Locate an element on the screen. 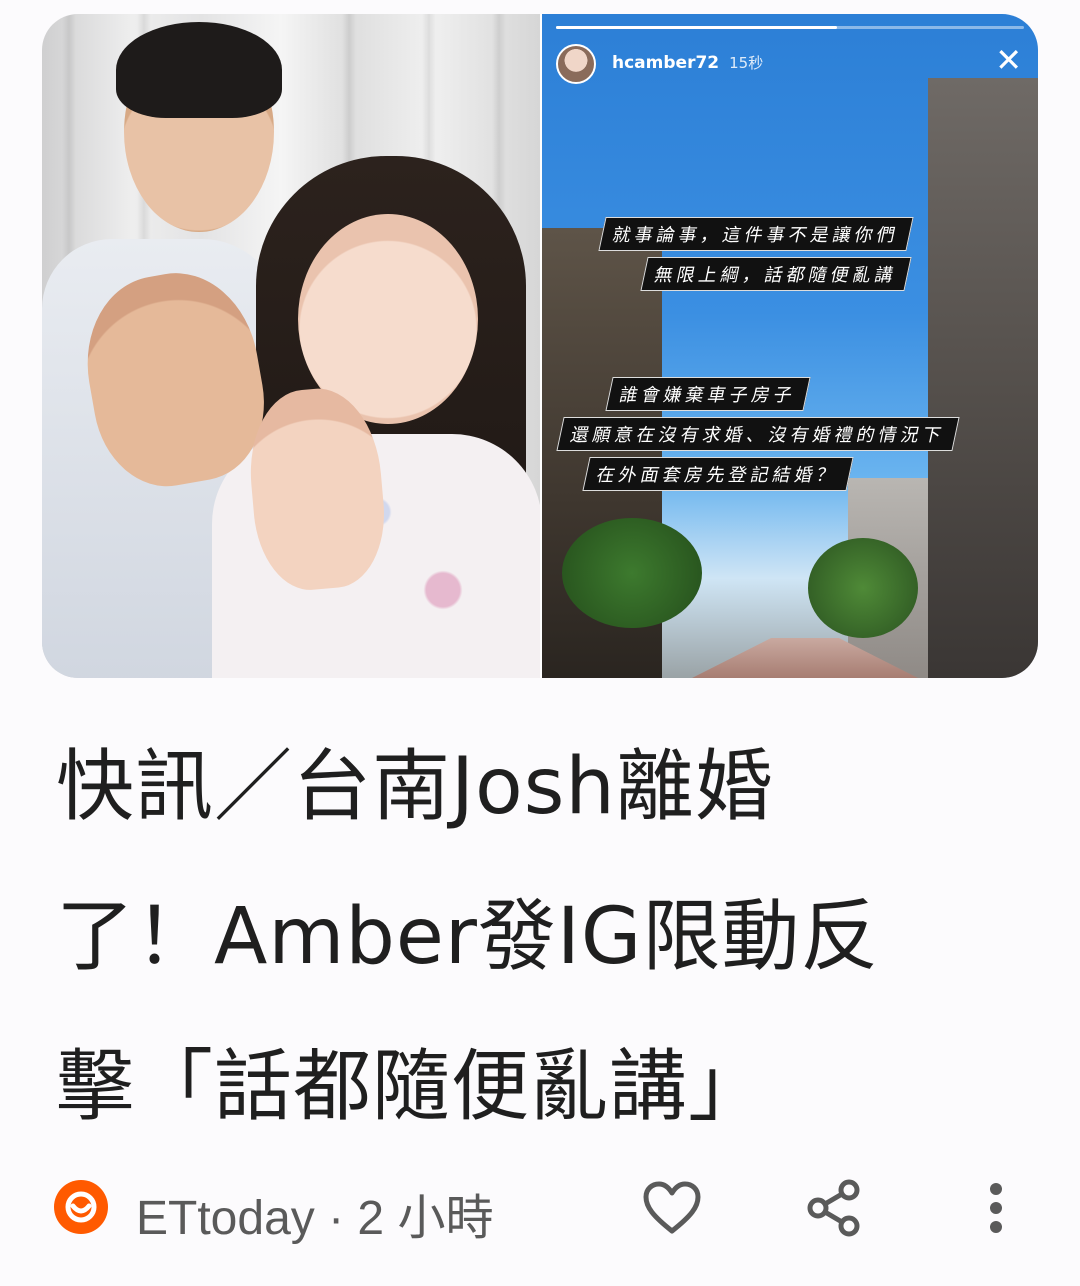 Image resolution: width=1080 pixels, height=1286 pixels. article-age: 2 小時 is located at coordinates (425, 1218).